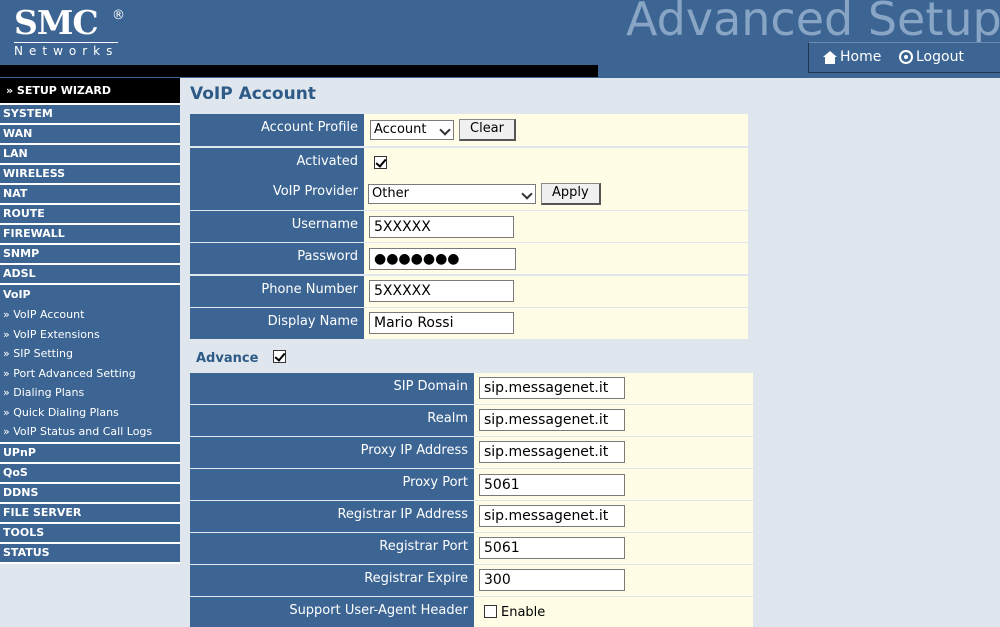 Image resolution: width=1000 pixels, height=627 pixels. I want to click on activated-cell, so click(556, 163).